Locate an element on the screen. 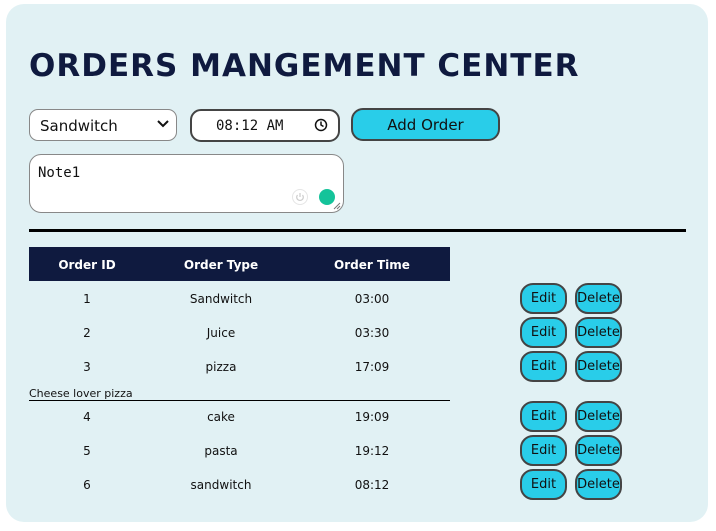  table-row: 6 sandwitch 08:12 is located at coordinates (239, 485).